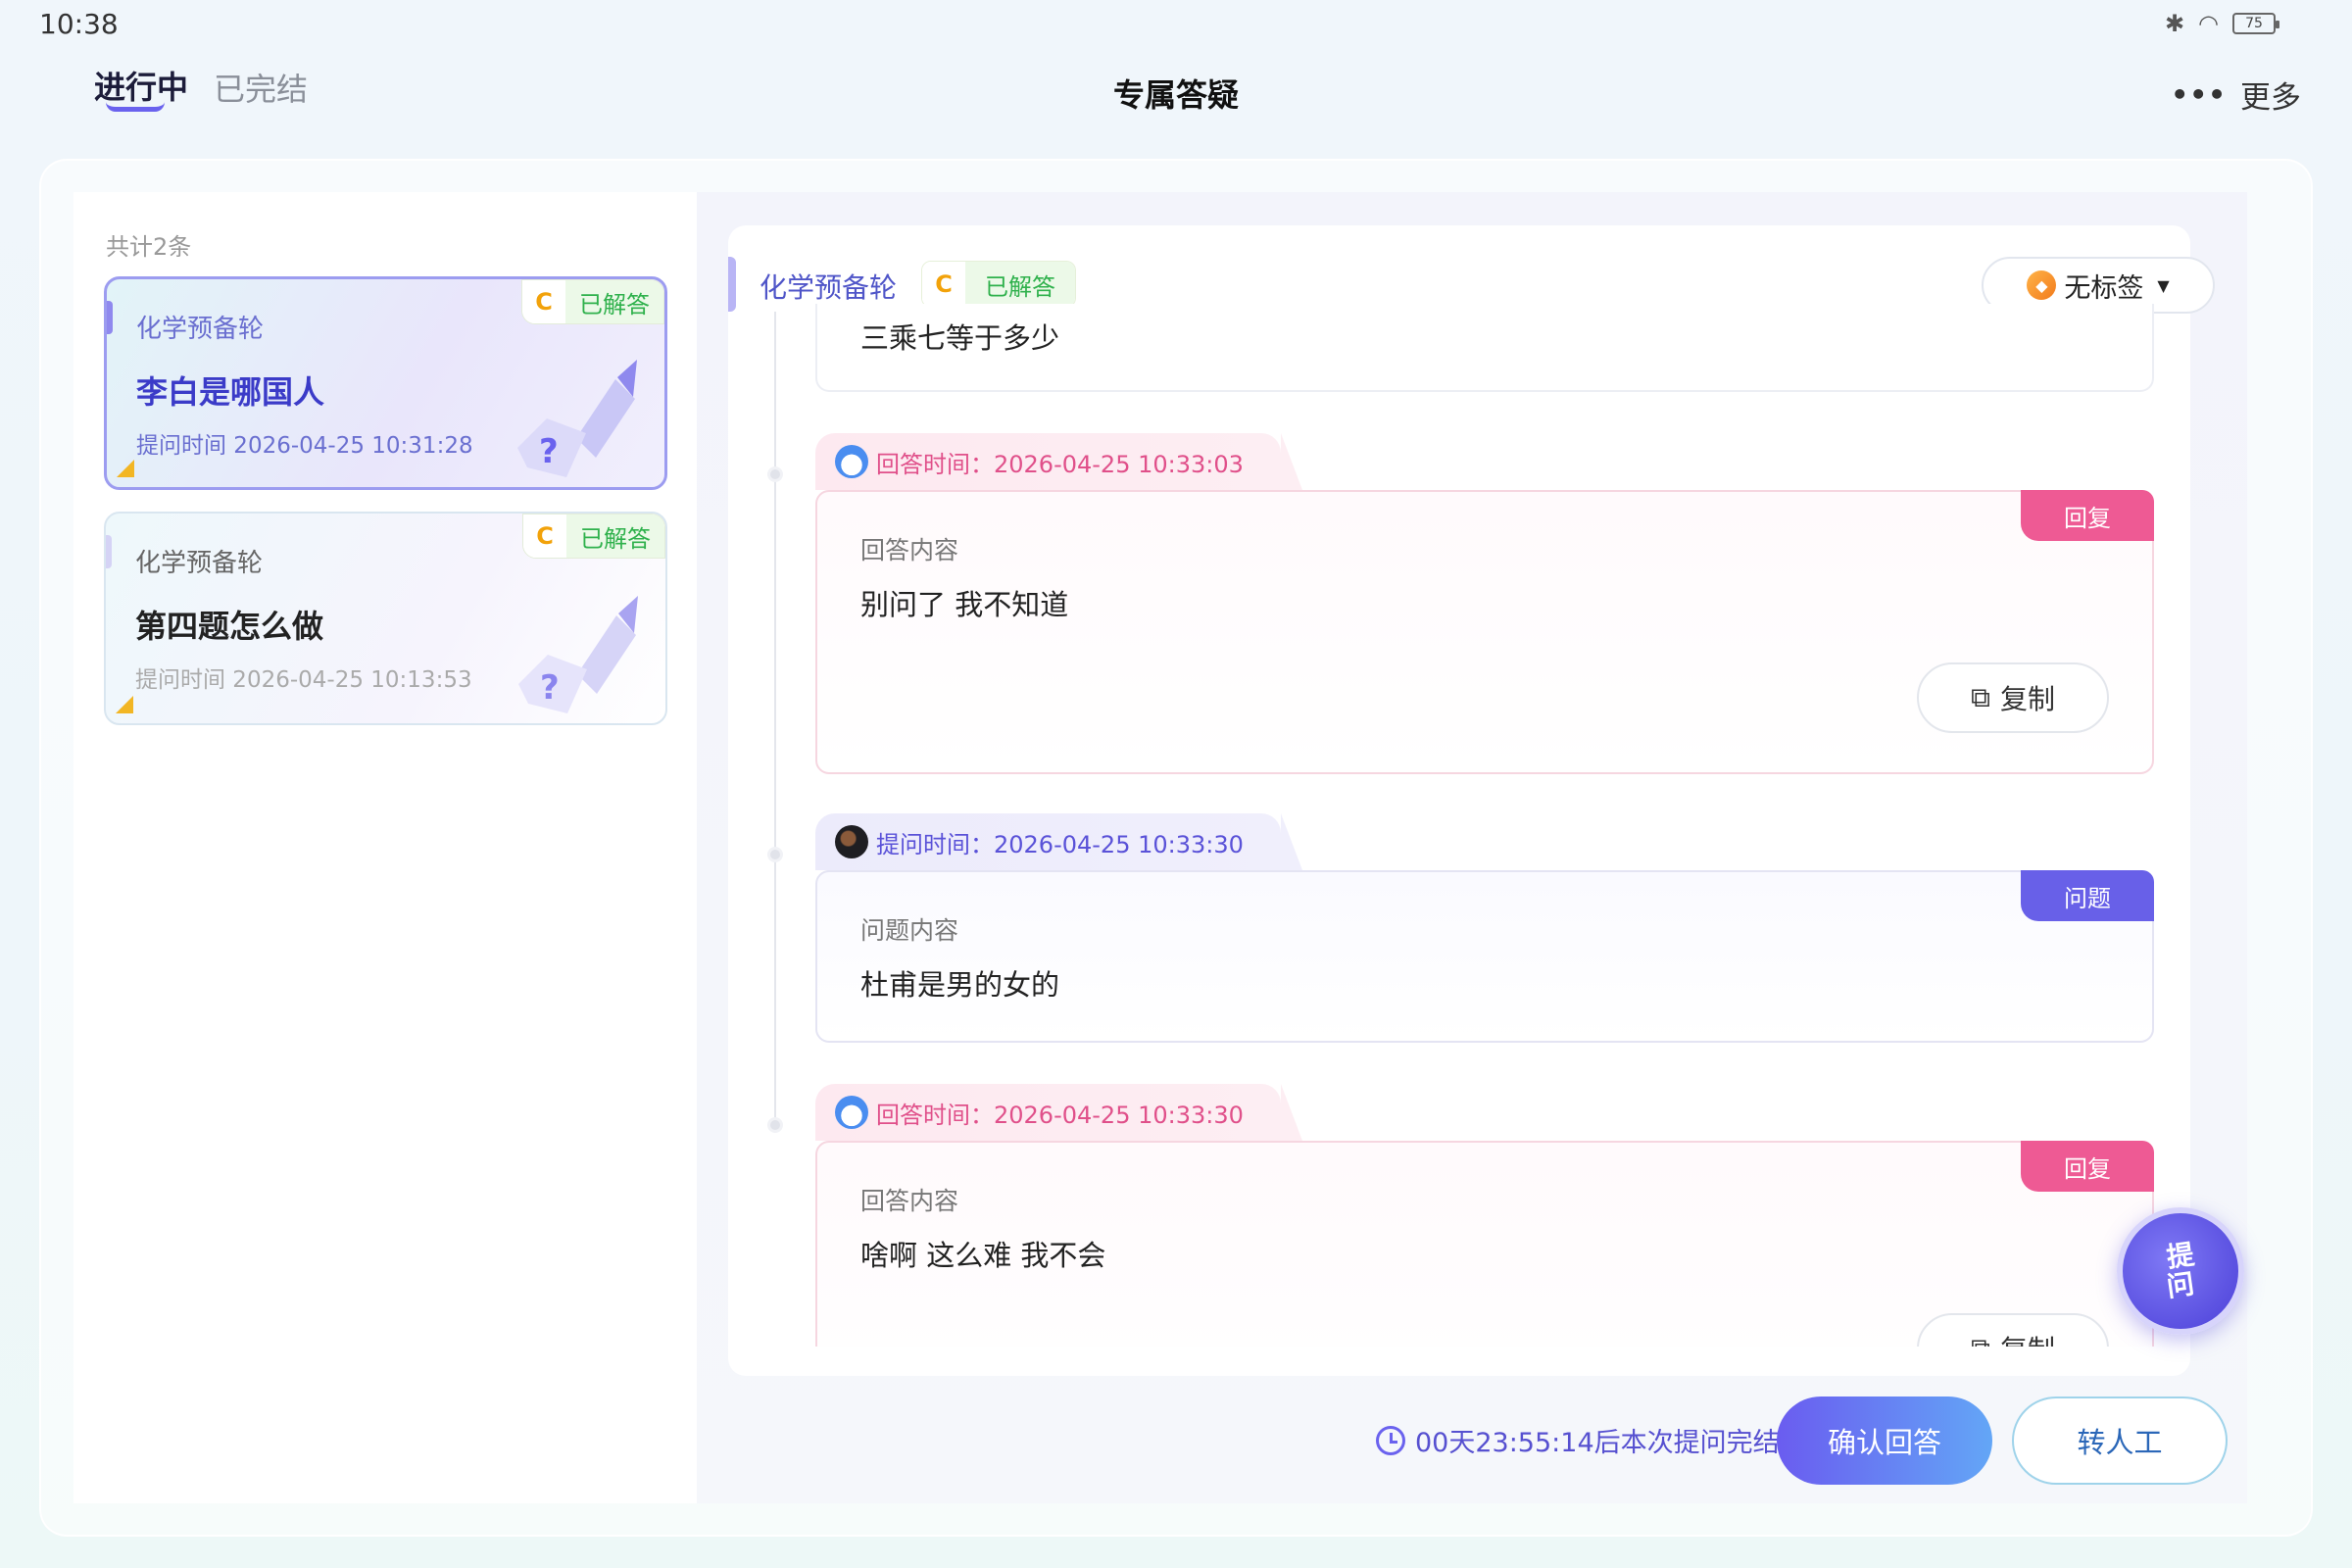 The width and height of the screenshot is (2352, 1568). Describe the element at coordinates (2208, 23) in the screenshot. I see `wifi-icon: ◠` at that location.